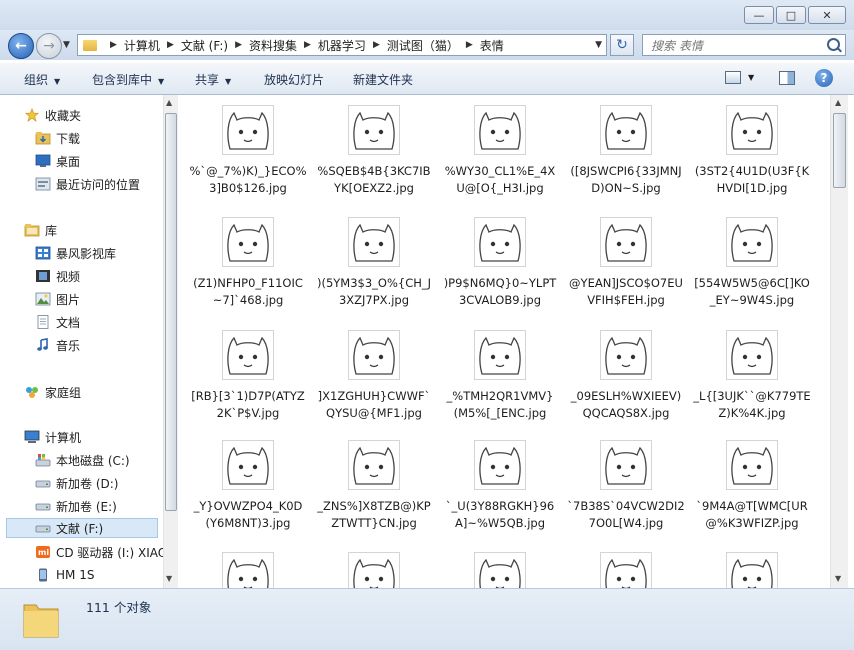 The height and width of the screenshot is (650, 854). Describe the element at coordinates (374, 291) in the screenshot. I see `file-name: )(5YM3$3_O%{CH_J3XZJ7PX.jpg` at that location.